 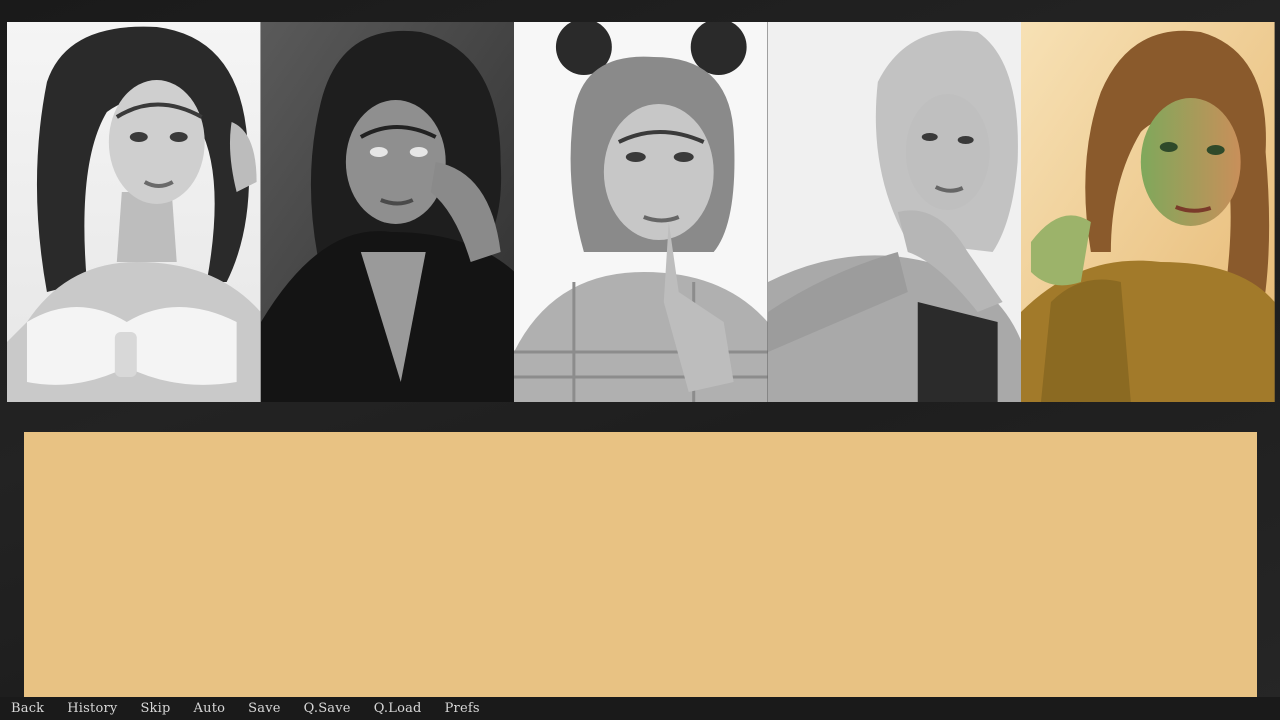 I want to click on history-button: History, so click(x=92, y=708).